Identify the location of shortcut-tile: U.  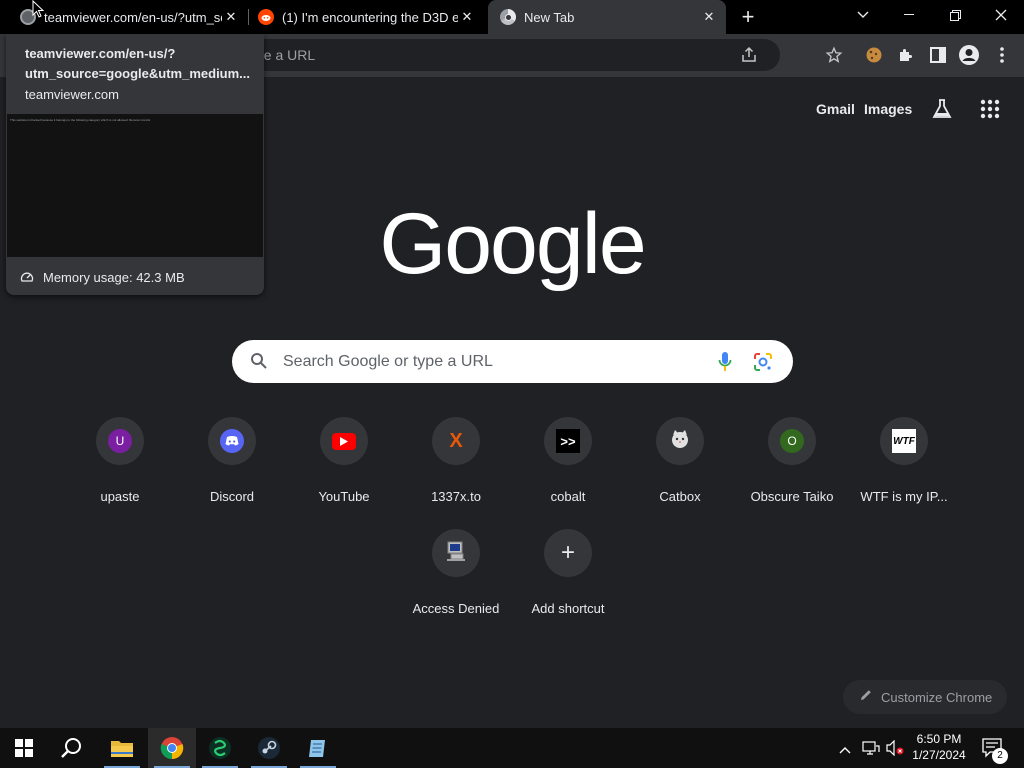
(120, 441).